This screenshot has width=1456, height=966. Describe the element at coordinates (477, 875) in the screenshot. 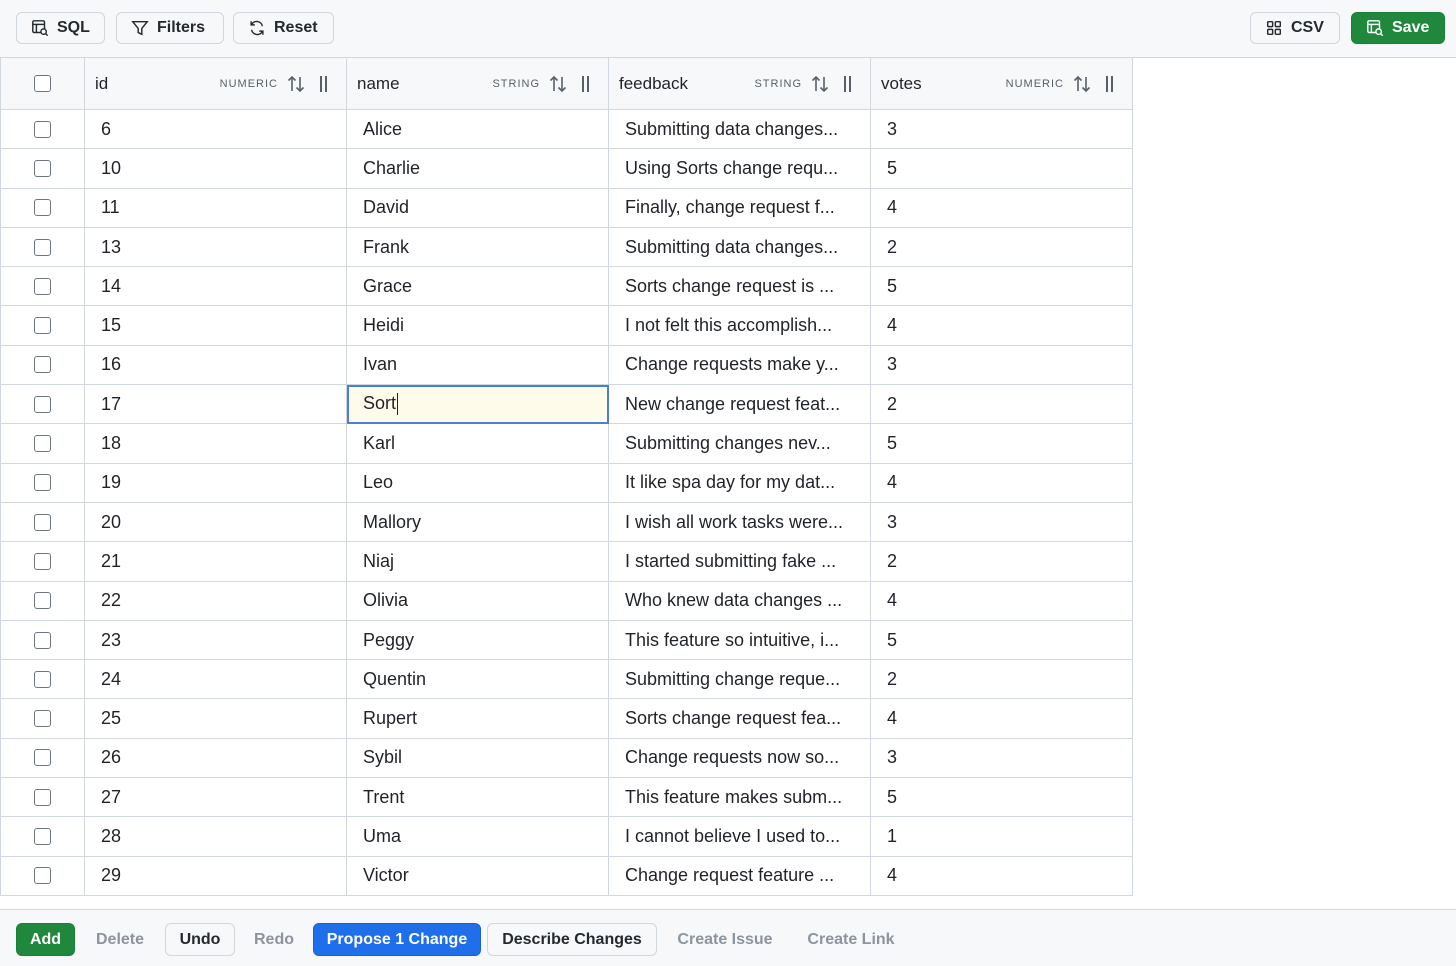

I see `cell-name: Victor` at that location.